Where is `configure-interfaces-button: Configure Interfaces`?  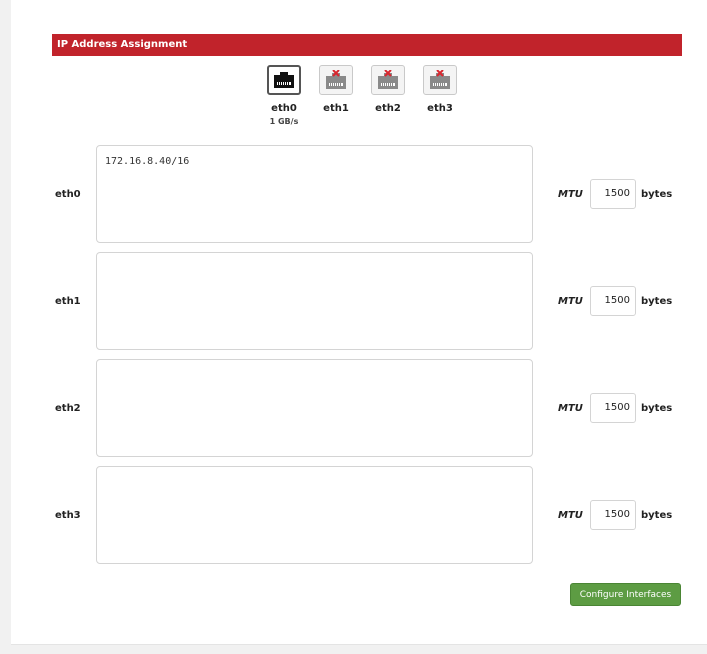 configure-interfaces-button: Configure Interfaces is located at coordinates (625, 594).